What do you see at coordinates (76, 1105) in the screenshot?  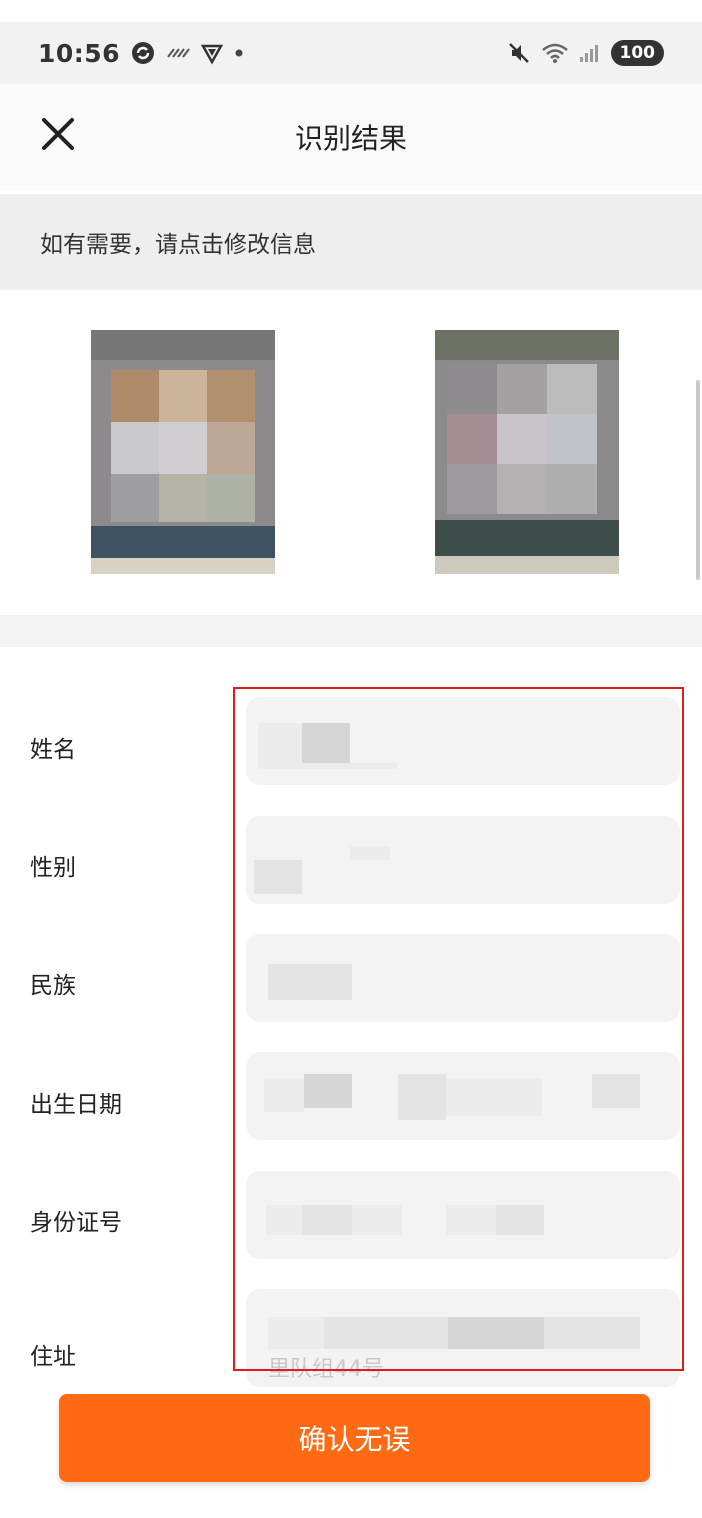 I see `field-label-birthdate: 出生日期` at bounding box center [76, 1105].